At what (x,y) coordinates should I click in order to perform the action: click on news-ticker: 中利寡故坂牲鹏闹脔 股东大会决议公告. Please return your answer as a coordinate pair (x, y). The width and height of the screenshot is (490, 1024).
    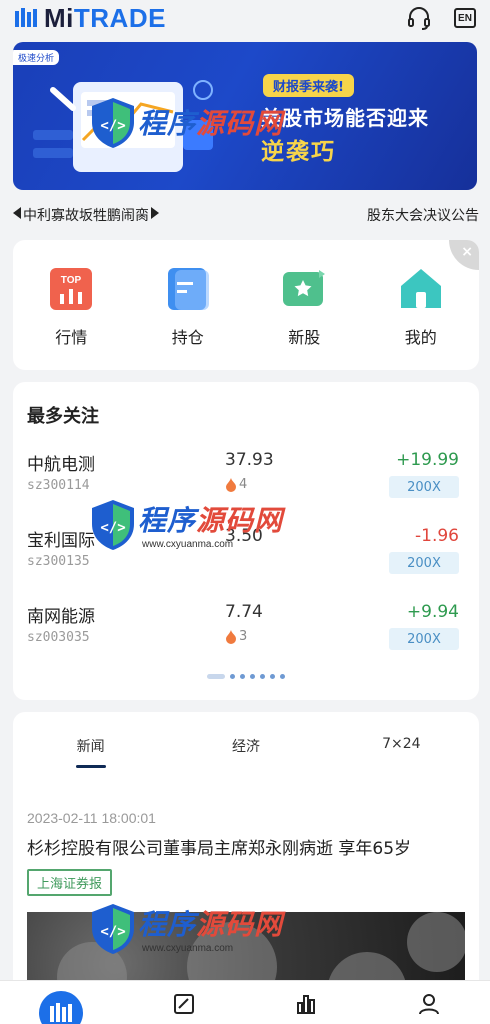
    Looking at the image, I should click on (246, 215).